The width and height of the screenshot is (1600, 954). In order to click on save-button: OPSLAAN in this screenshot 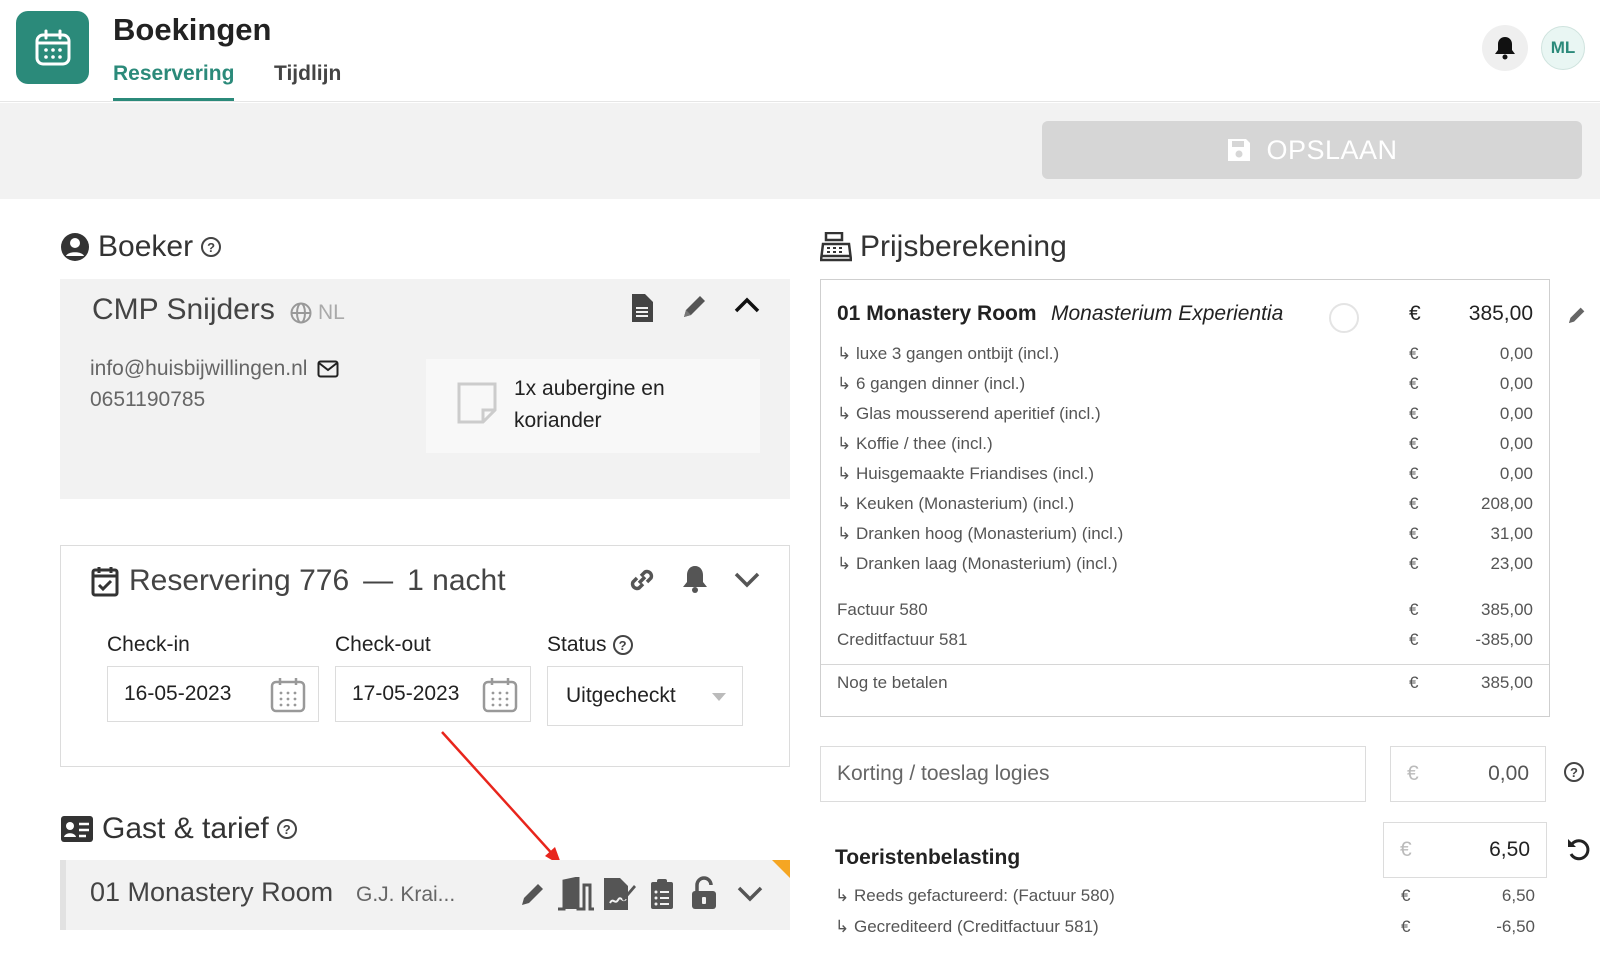, I will do `click(1312, 150)`.